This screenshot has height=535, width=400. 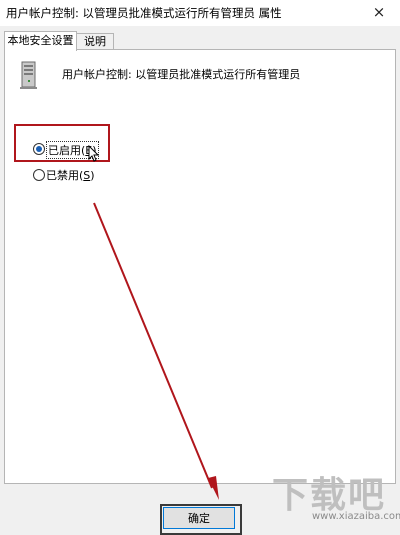 I want to click on watermark-url: www.xiazaiba.com, so click(x=356, y=516).